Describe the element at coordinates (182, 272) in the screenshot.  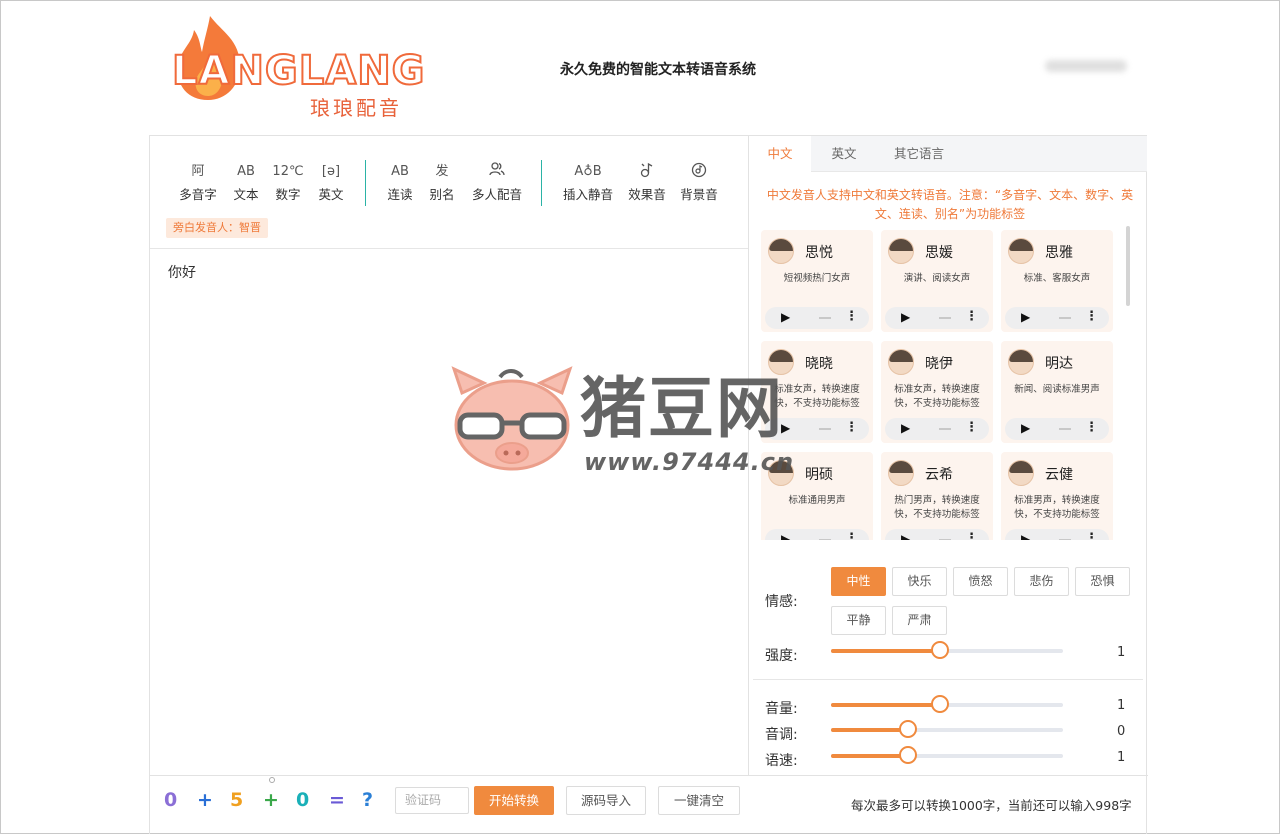
I see `editor-content: 你好` at that location.